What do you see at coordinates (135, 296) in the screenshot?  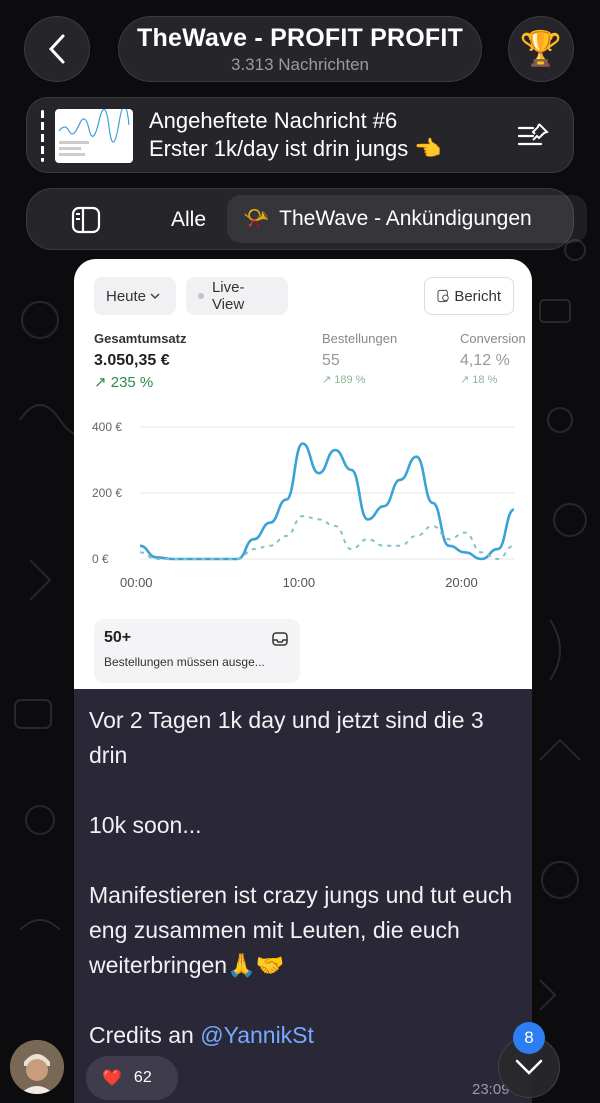 I see `date-select-button: Heute` at bounding box center [135, 296].